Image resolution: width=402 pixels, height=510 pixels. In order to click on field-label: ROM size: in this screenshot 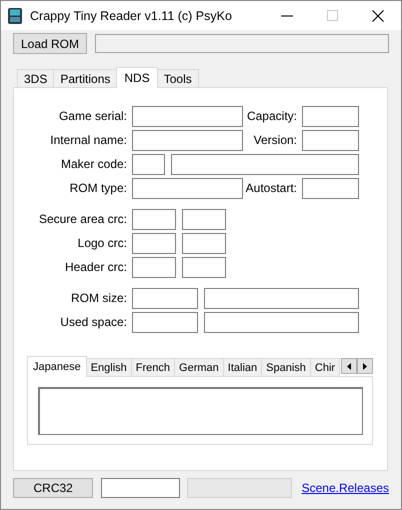, I will do `click(98, 298)`.